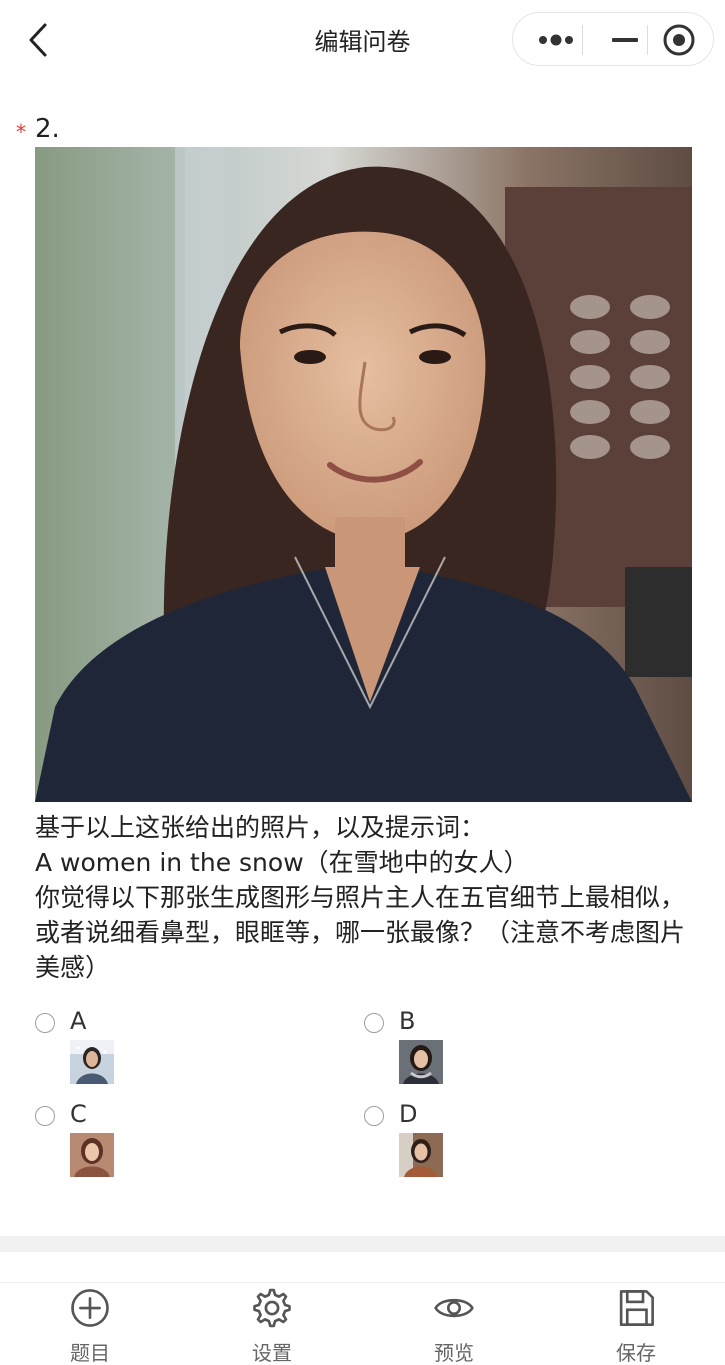 Image resolution: width=725 pixels, height=1365 pixels. What do you see at coordinates (21, 132) in the screenshot?
I see `required-mark: *` at bounding box center [21, 132].